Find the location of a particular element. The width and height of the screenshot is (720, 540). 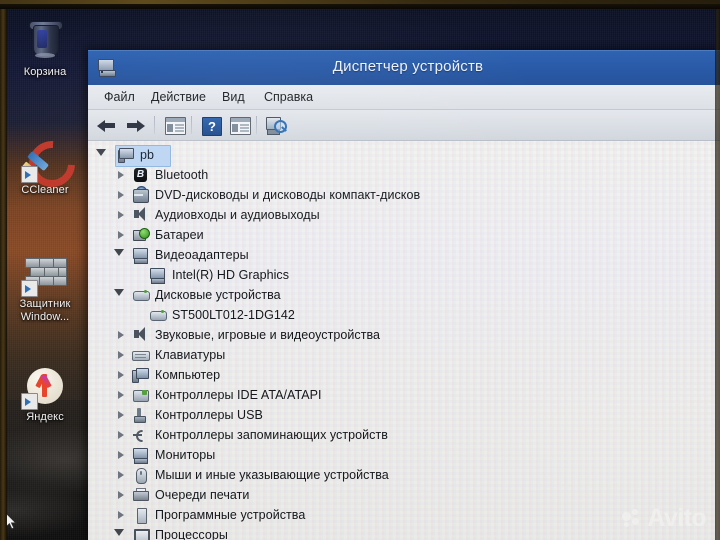

tree-node-storage-controllers: Контроллеры запоминающих устройств is located at coordinates (404, 435).